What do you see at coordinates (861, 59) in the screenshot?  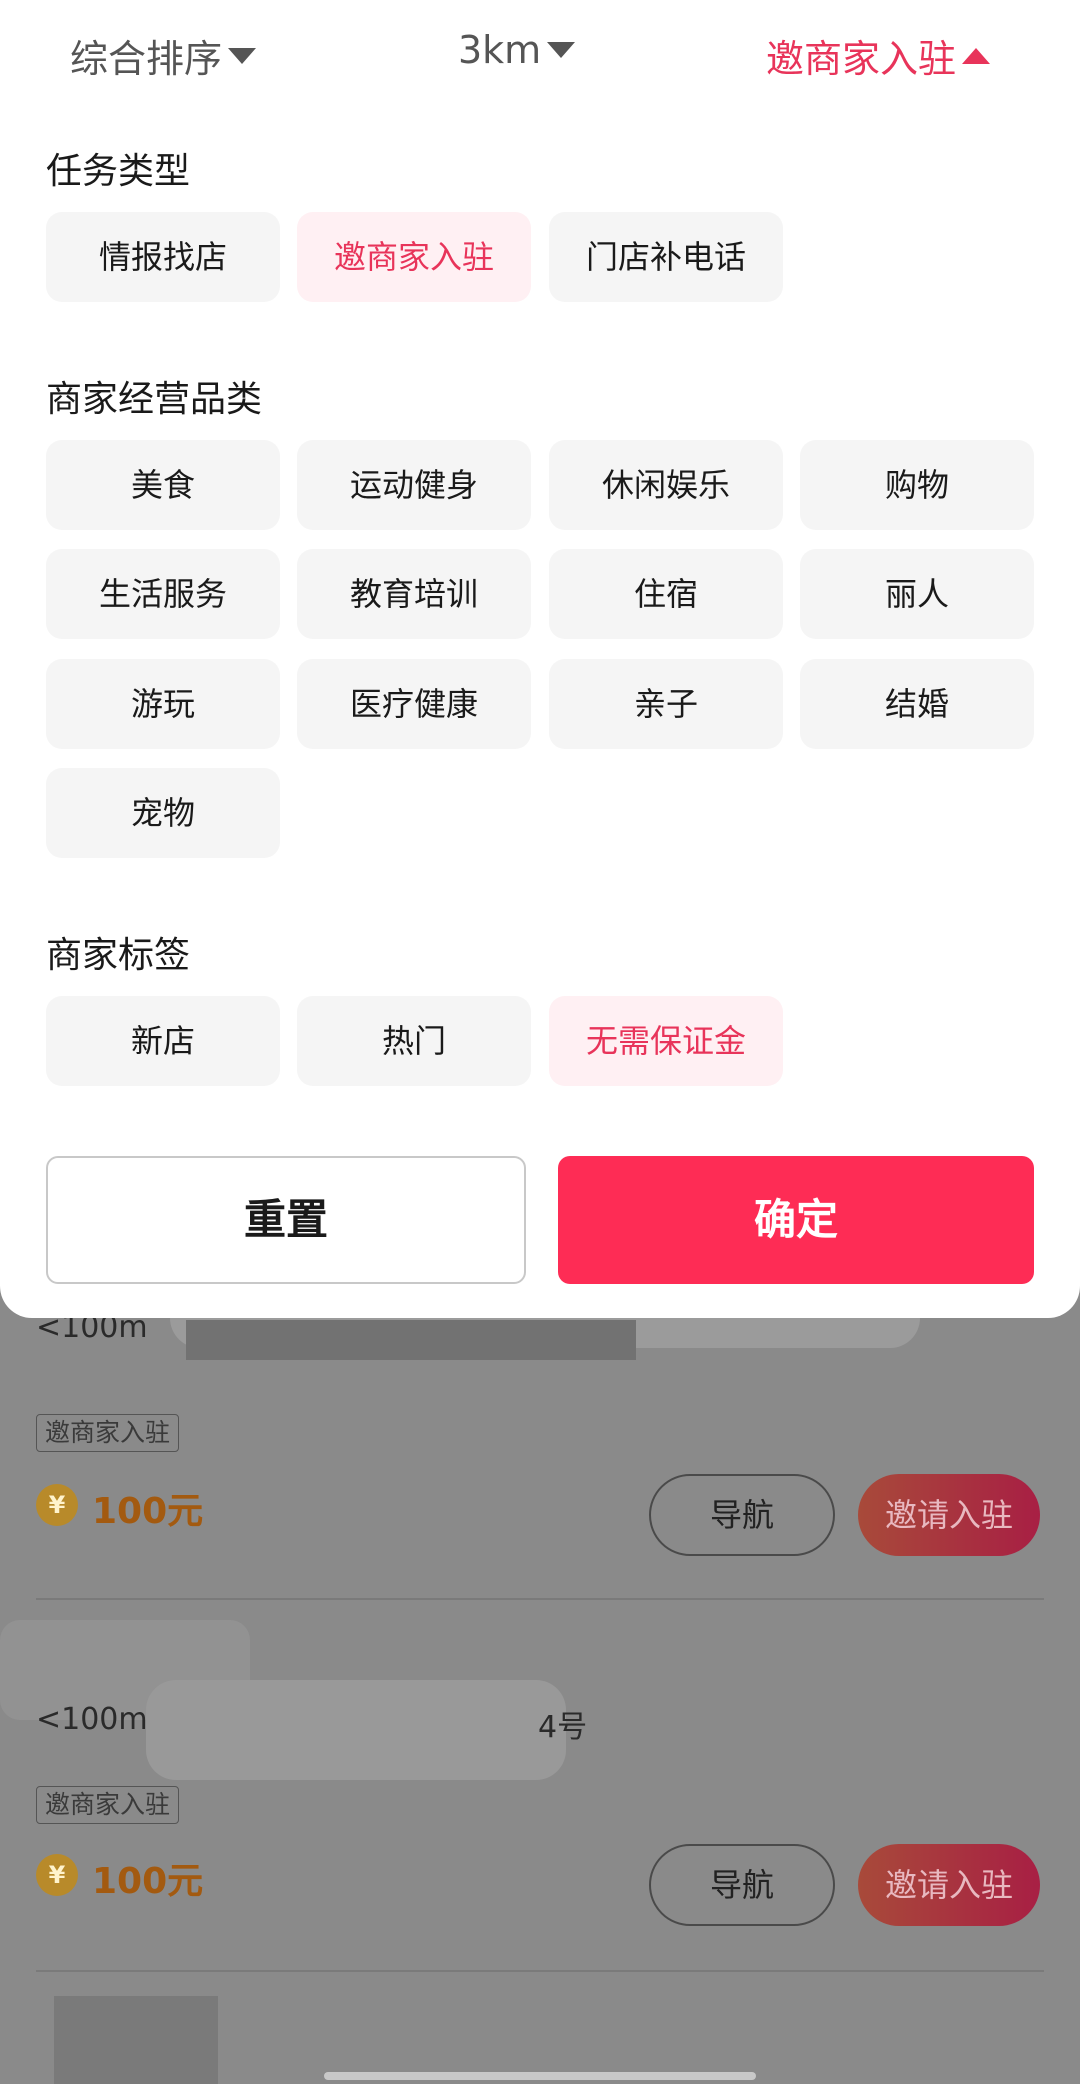 I see `task-type-label: 邀商家入驻` at bounding box center [861, 59].